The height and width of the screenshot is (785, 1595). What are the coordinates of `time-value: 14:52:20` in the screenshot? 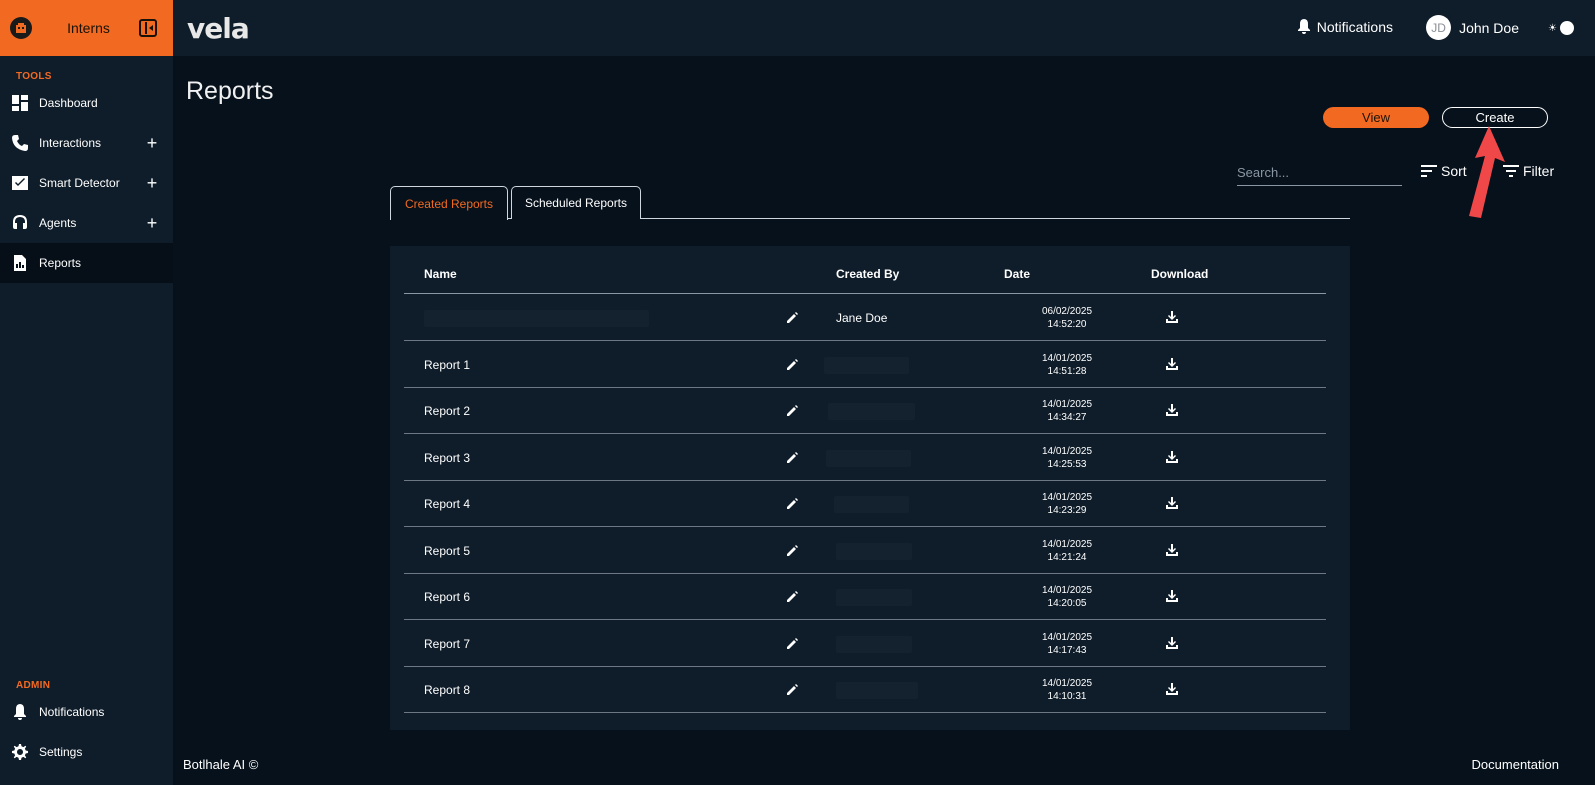 It's located at (1067, 324).